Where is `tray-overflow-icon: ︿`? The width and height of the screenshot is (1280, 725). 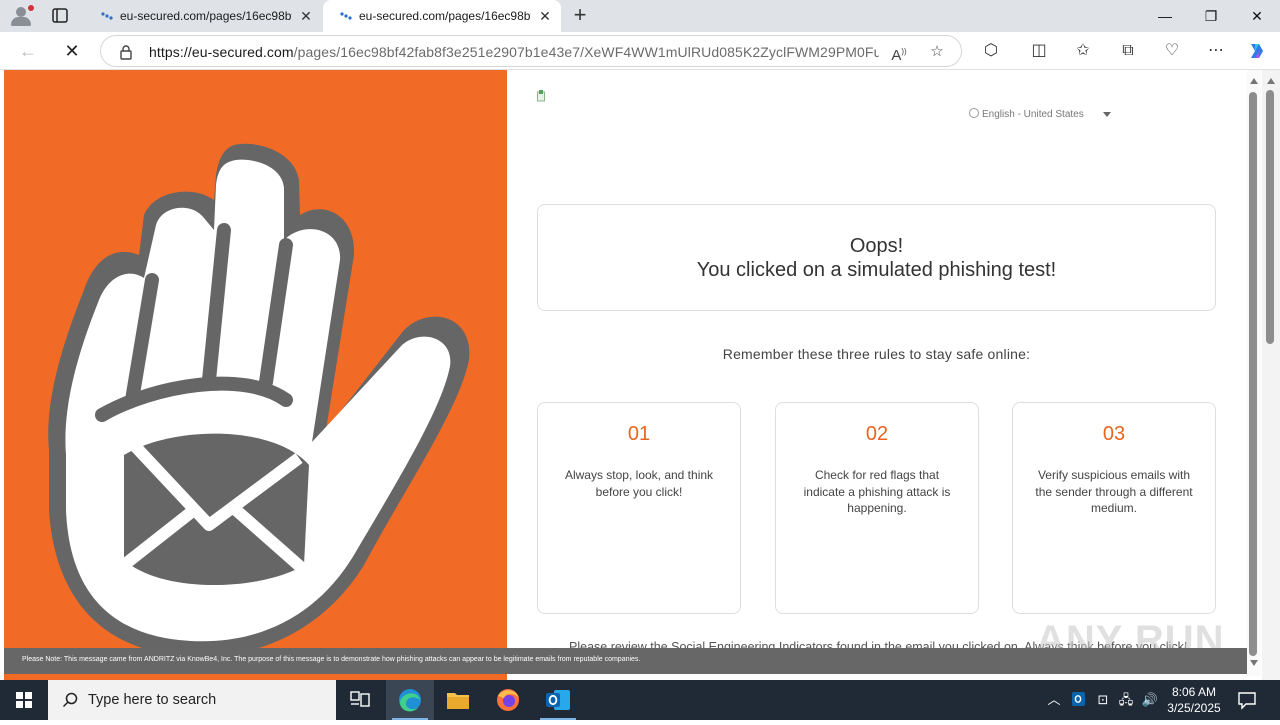 tray-overflow-icon: ︿ is located at coordinates (1054, 700).